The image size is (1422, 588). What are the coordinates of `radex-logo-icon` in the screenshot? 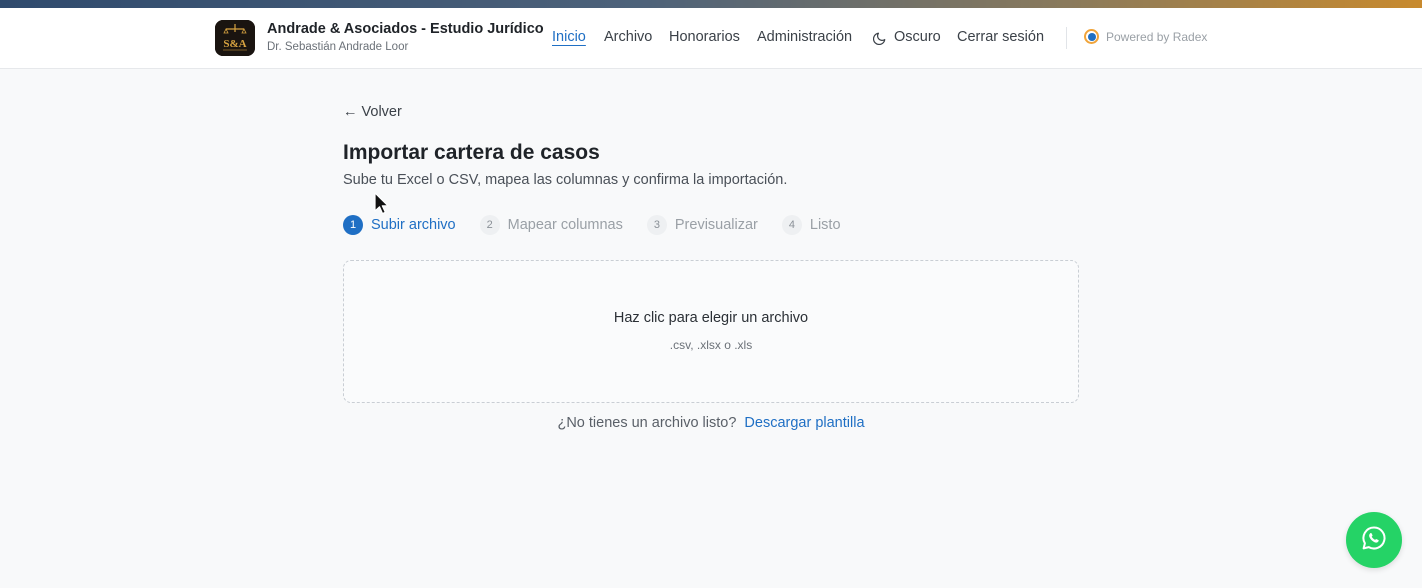 It's located at (1091, 36).